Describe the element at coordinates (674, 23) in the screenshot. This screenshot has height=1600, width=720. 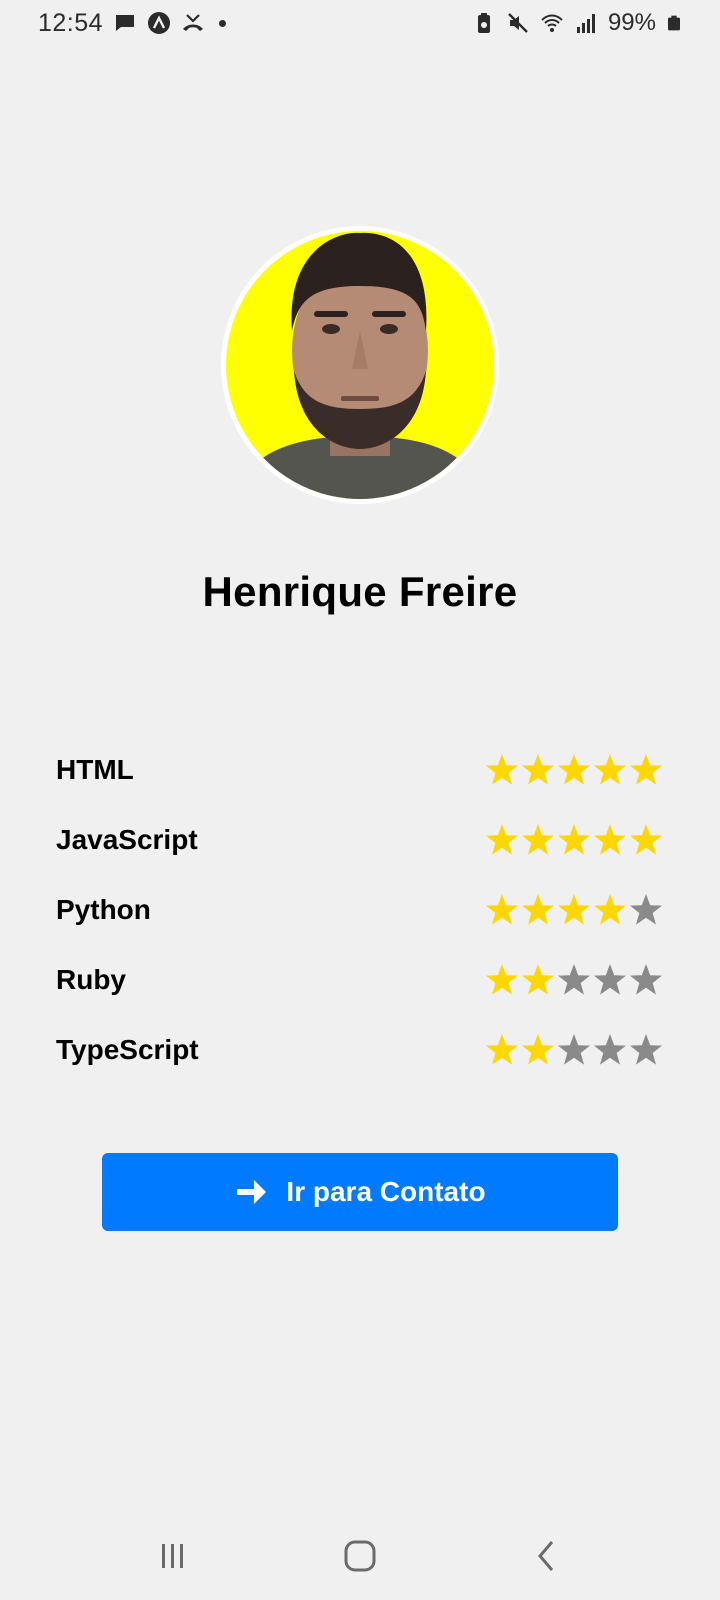
I see `battery-icon` at that location.